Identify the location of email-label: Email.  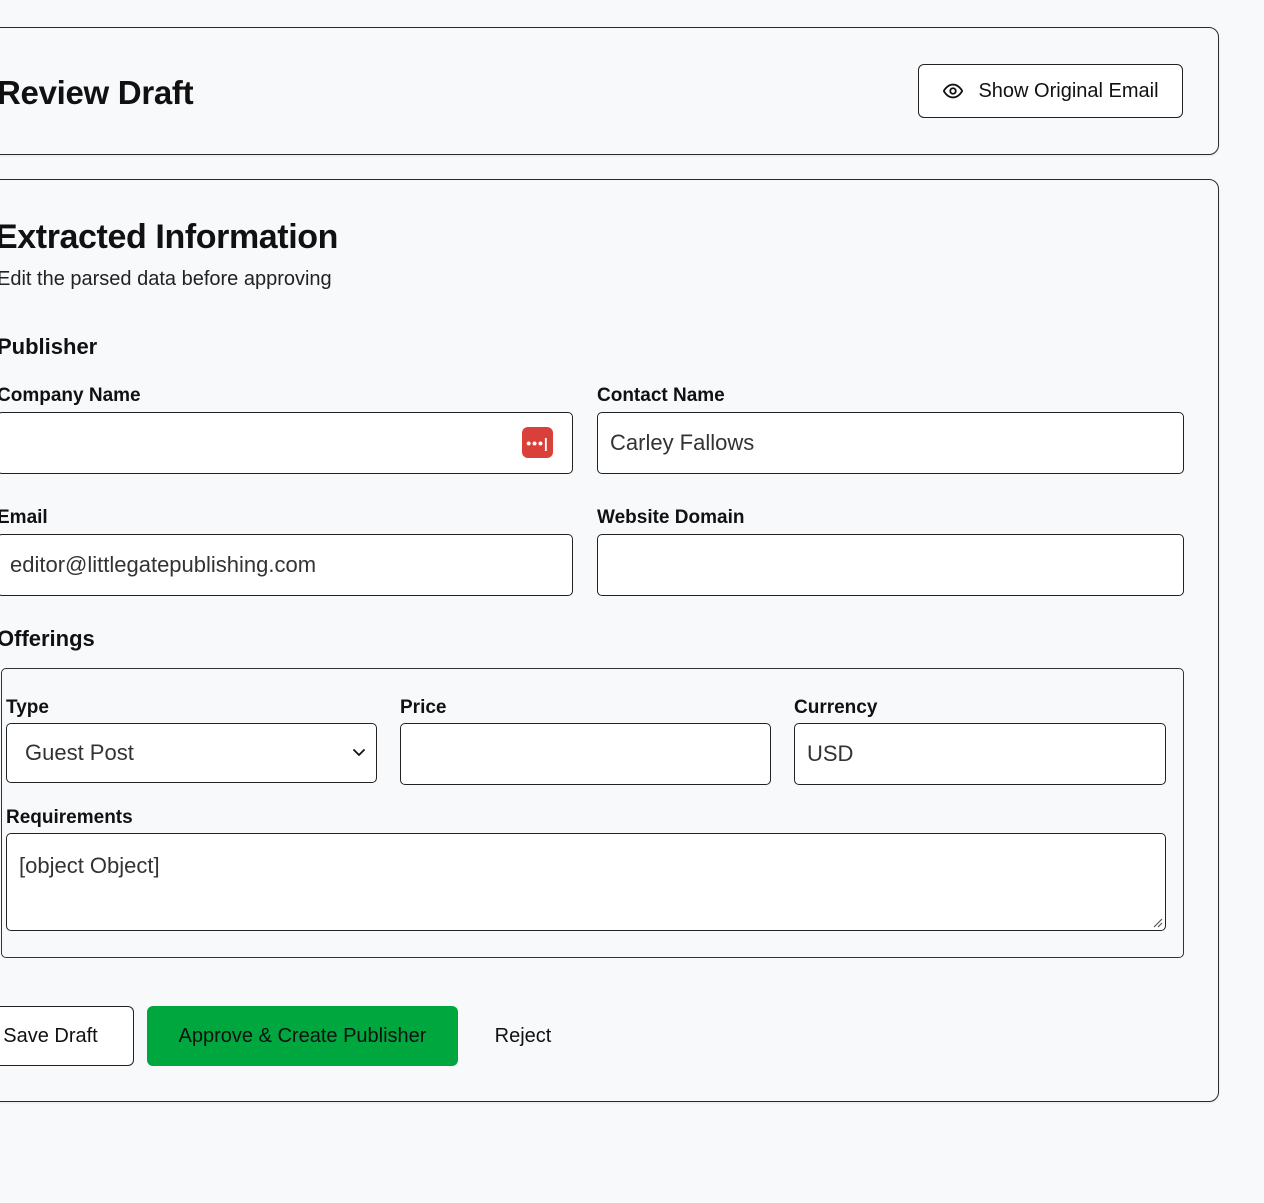
(24, 517).